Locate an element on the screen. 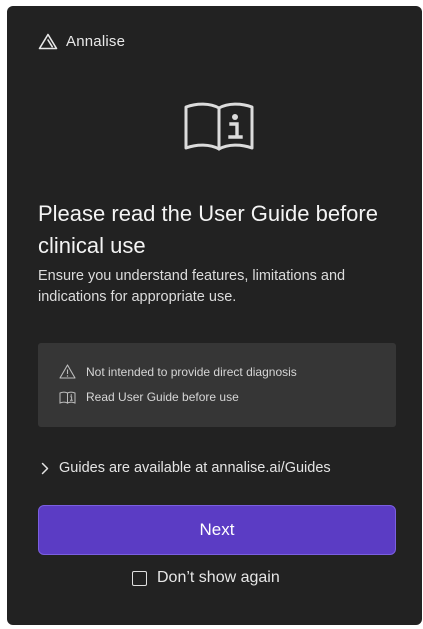  notice-item-diagnosis: Not intended to provide direct diagnosis is located at coordinates (178, 371).